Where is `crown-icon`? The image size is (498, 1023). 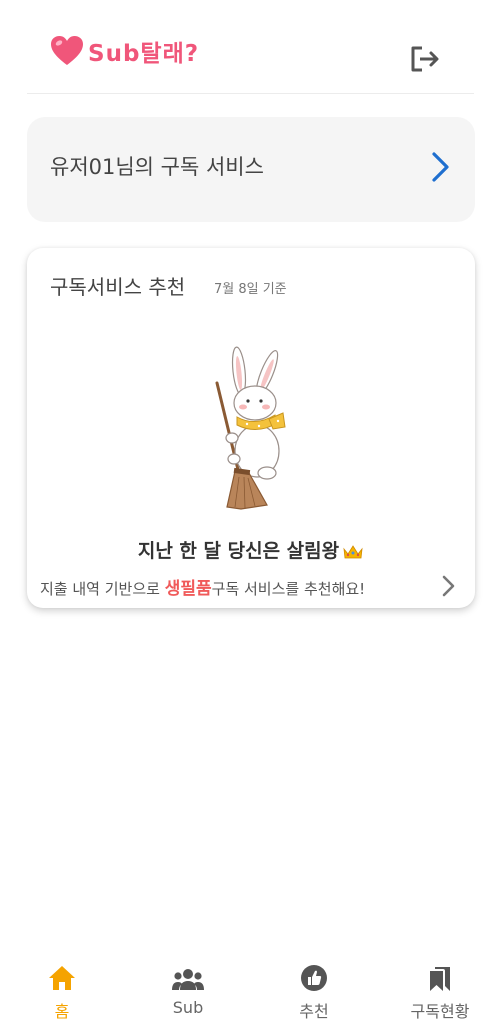
crown-icon is located at coordinates (353, 551).